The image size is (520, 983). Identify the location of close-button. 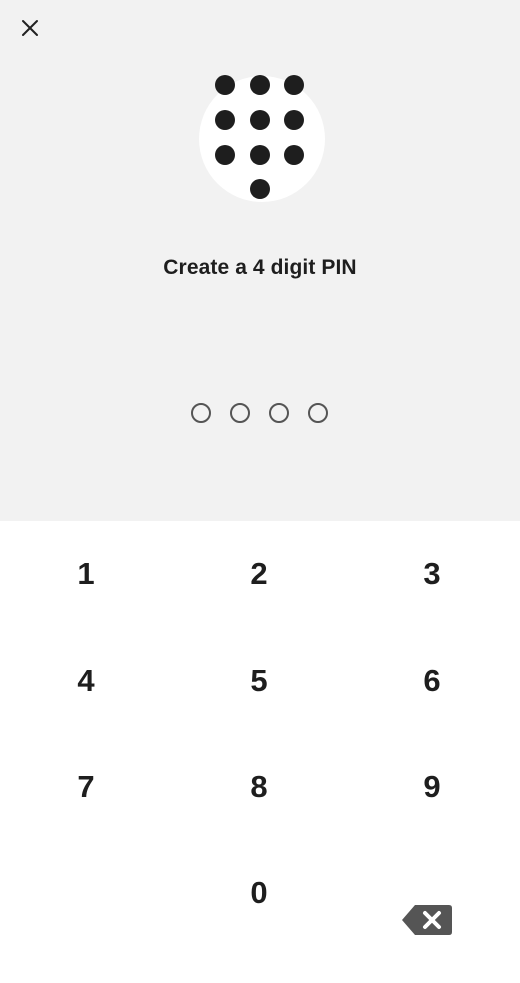
(30, 28).